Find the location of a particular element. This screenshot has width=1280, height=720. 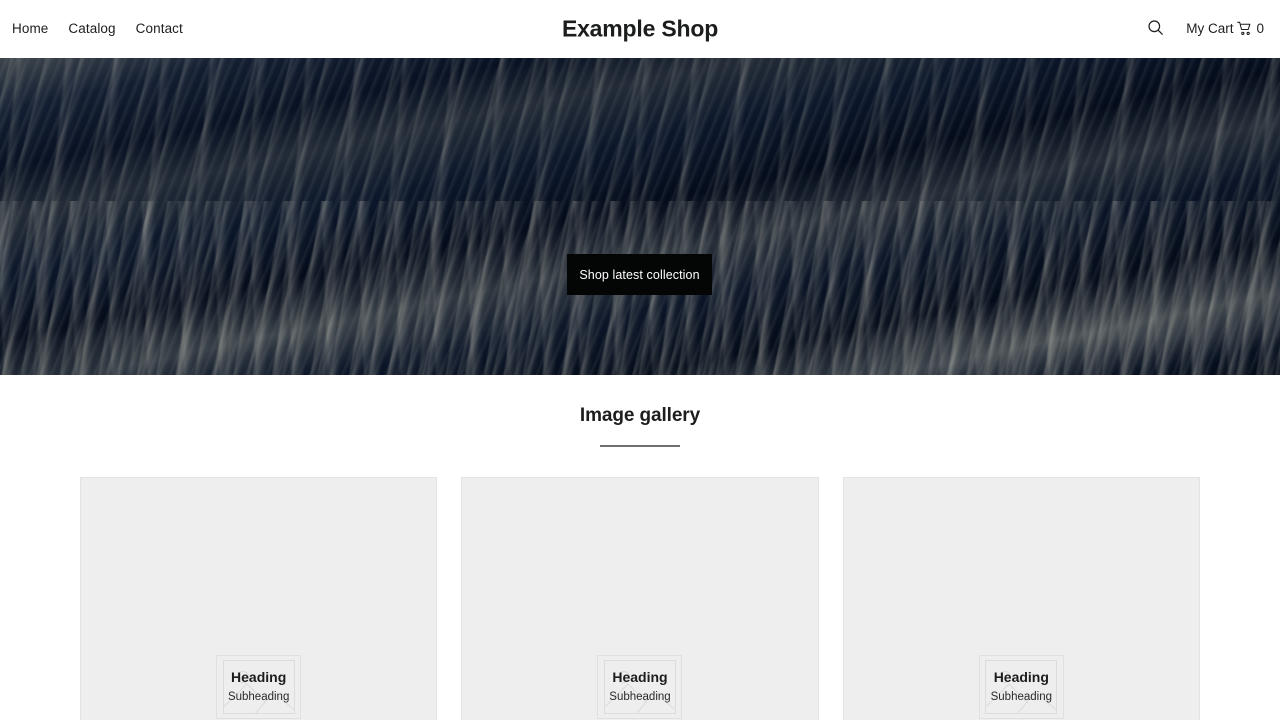

nav-link-home: Home is located at coordinates (30, 29).